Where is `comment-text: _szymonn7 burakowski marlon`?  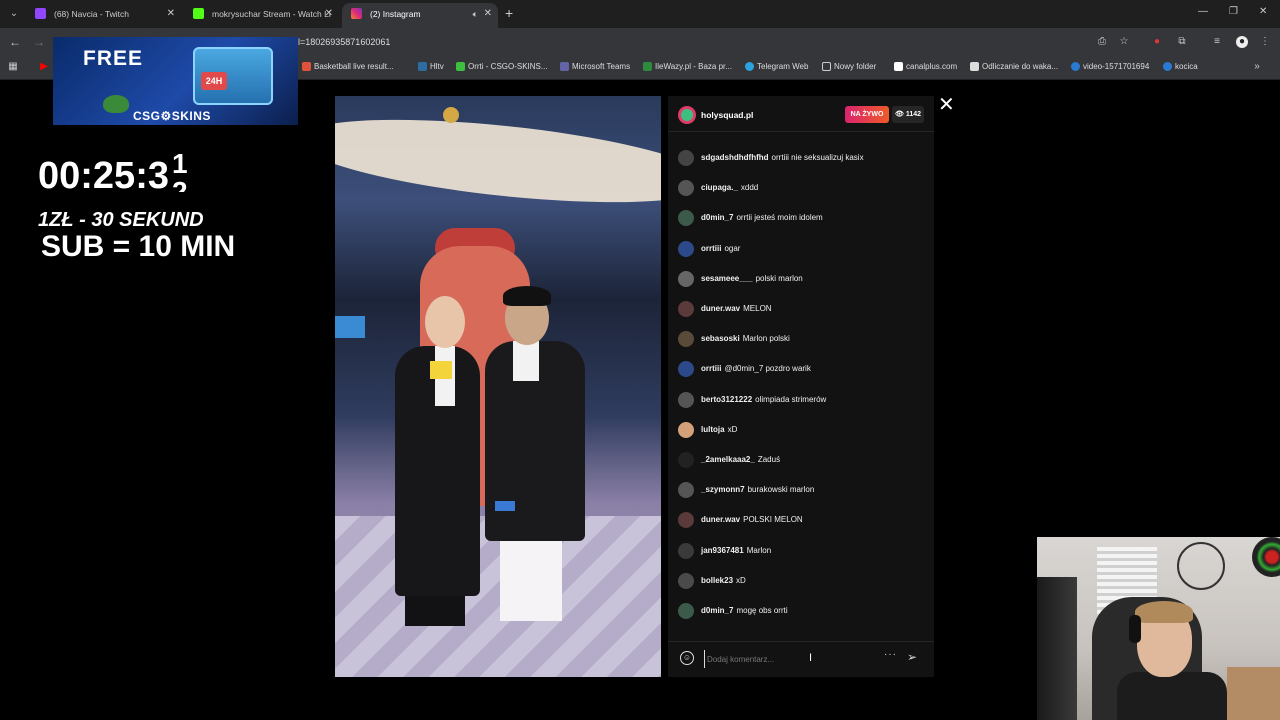
comment-text: _szymonn7 burakowski marlon is located at coordinates (757, 489).